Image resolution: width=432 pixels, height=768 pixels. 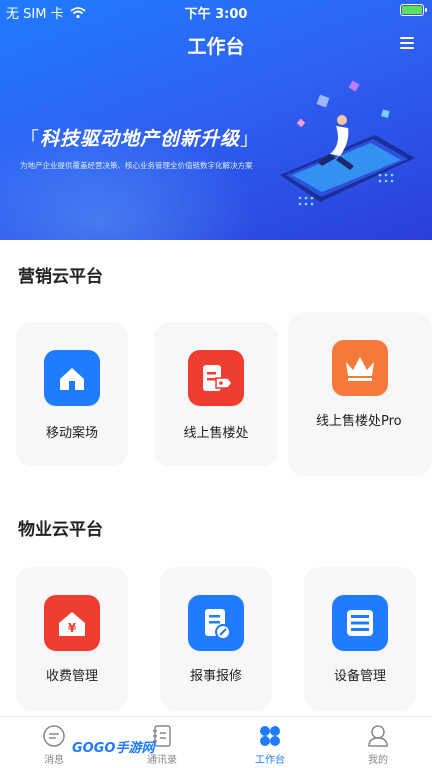 What do you see at coordinates (407, 43) in the screenshot?
I see `hamburger-menu-icon` at bounding box center [407, 43].